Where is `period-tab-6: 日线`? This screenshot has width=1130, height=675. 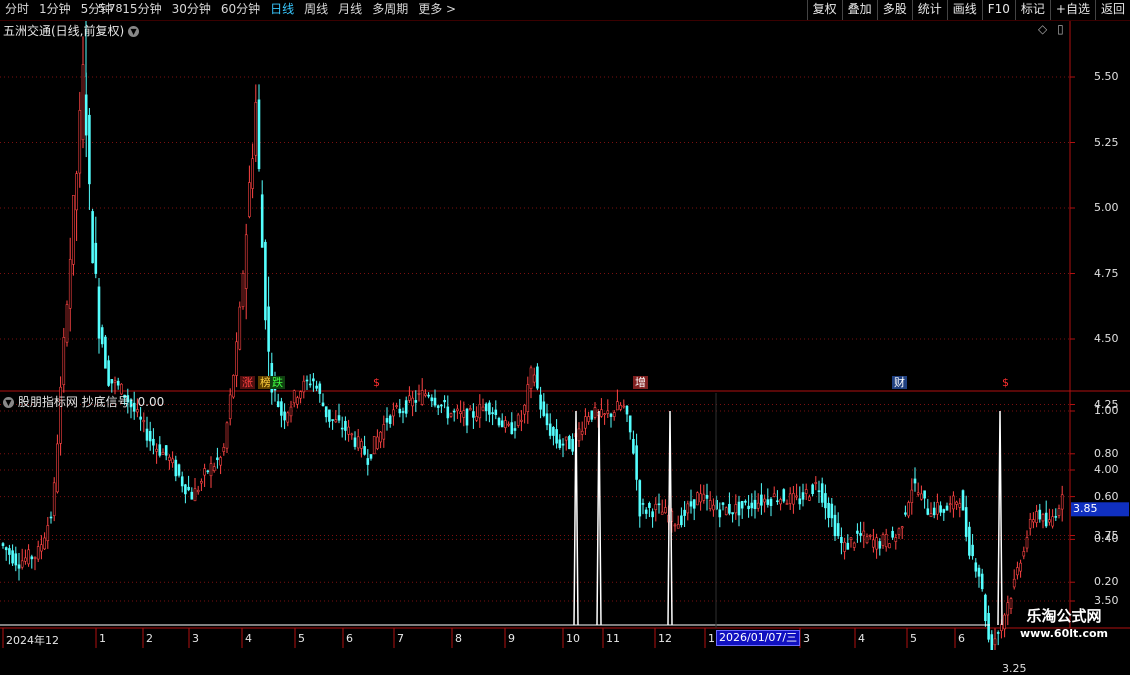
period-tab-6: 日线 is located at coordinates (282, 10).